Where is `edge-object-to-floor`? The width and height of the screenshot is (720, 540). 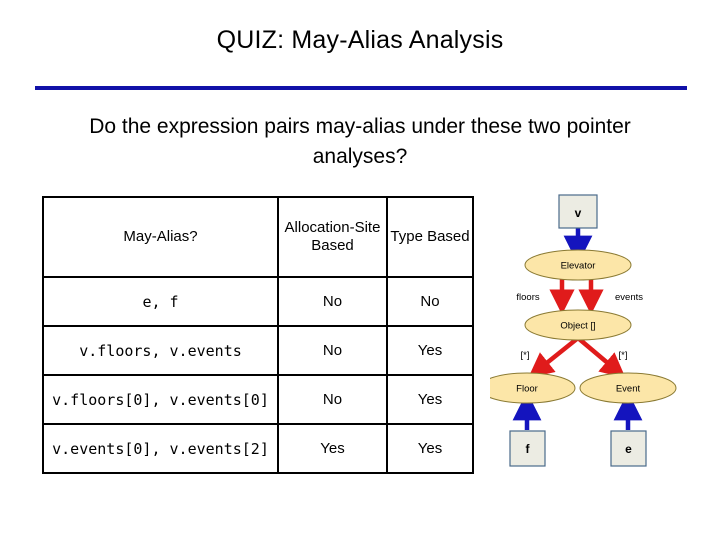
edge-object-to-floor is located at coordinates (554, 357).